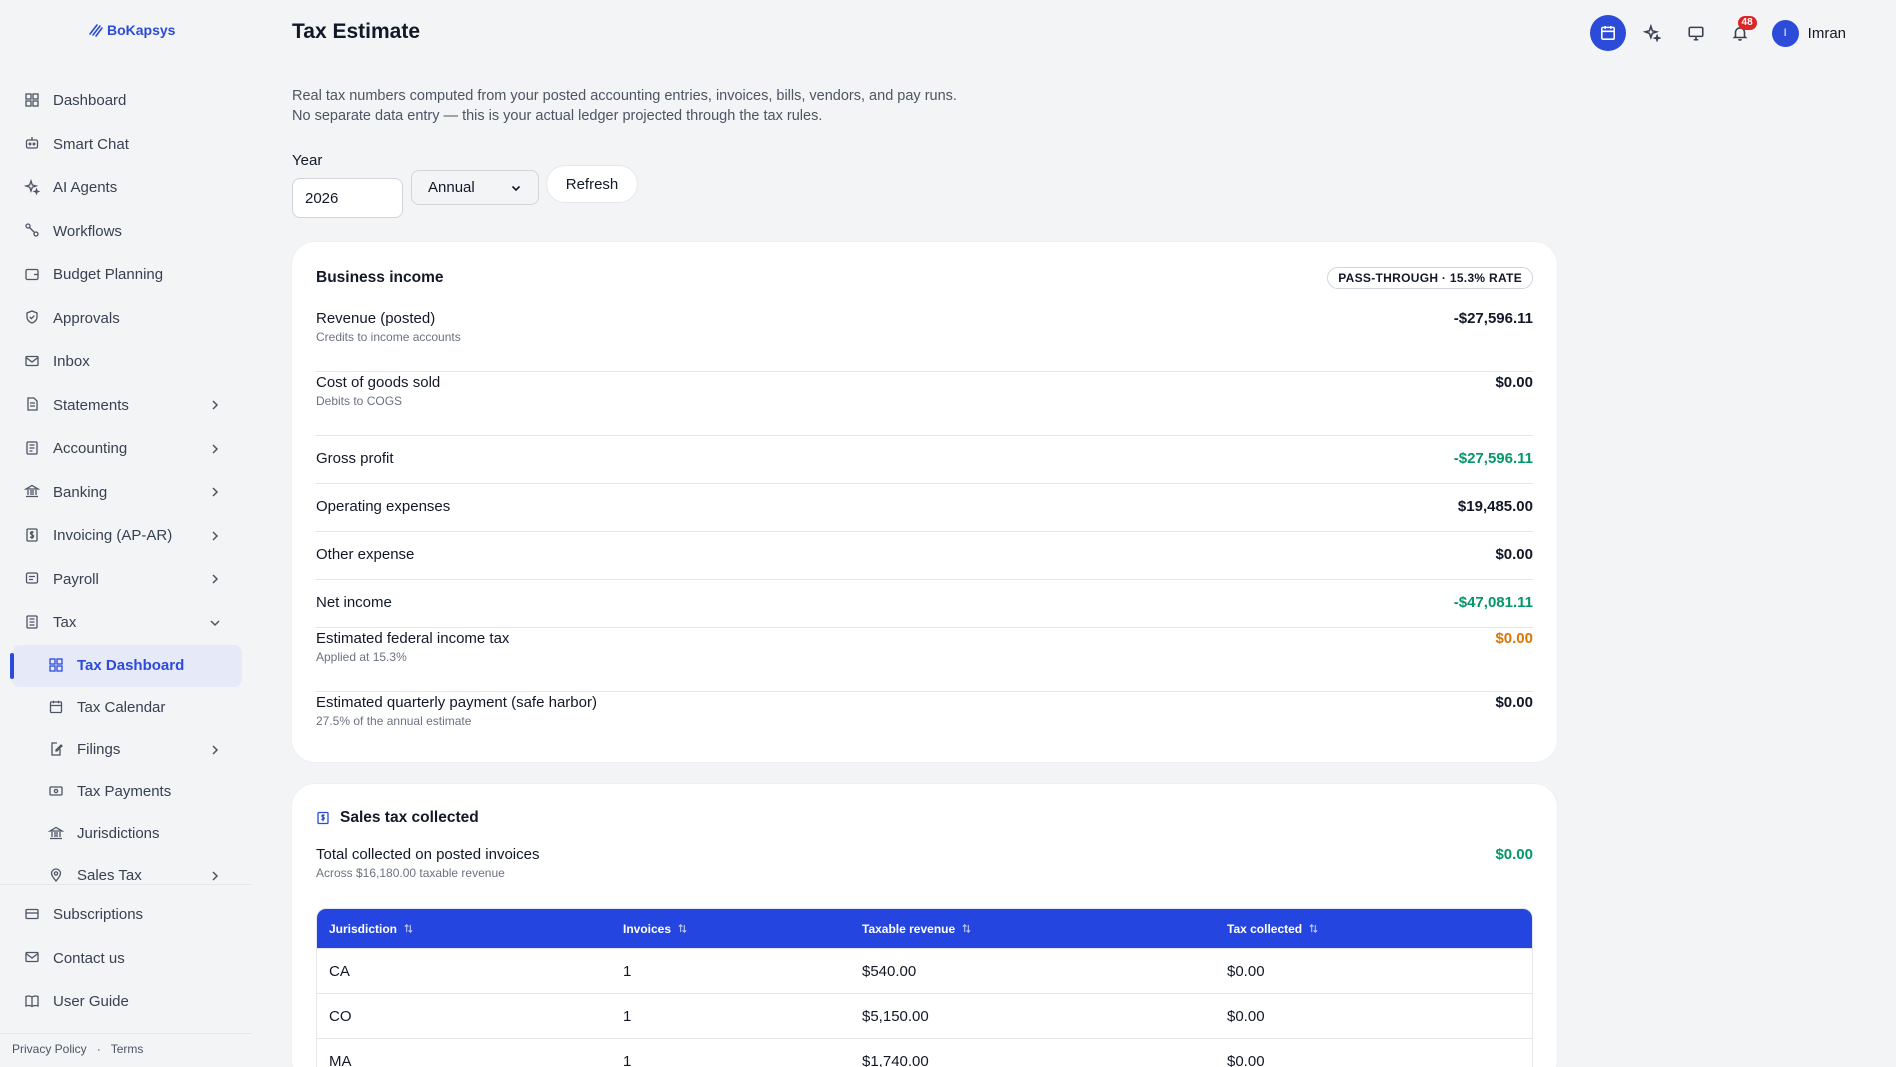 This screenshot has width=1896, height=1067. What do you see at coordinates (91, 405) in the screenshot?
I see `sidebar-item-label: Statements` at bounding box center [91, 405].